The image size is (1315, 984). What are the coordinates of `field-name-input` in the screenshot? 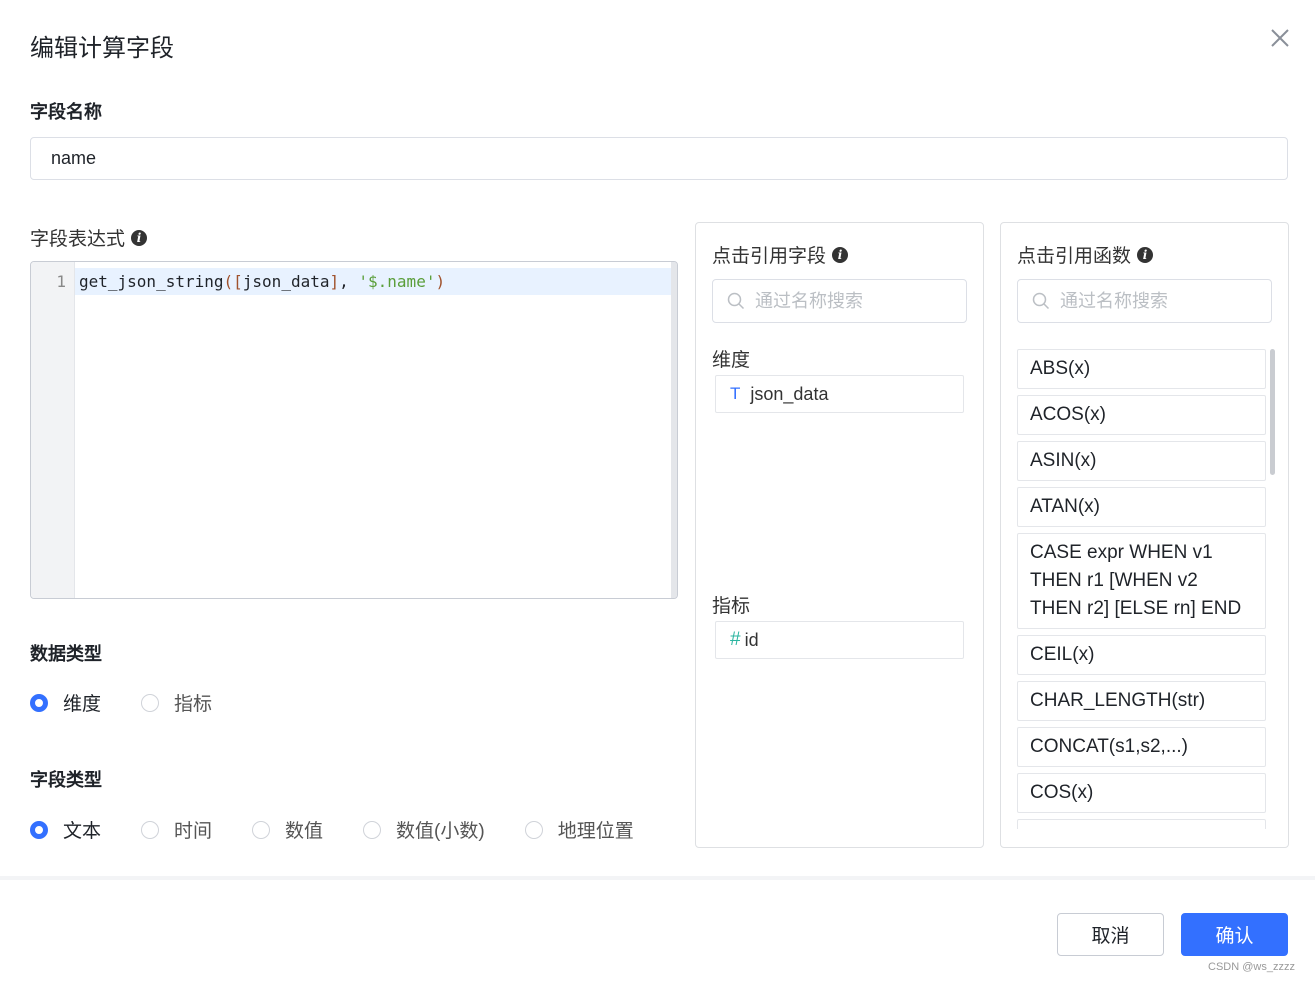 It's located at (659, 158).